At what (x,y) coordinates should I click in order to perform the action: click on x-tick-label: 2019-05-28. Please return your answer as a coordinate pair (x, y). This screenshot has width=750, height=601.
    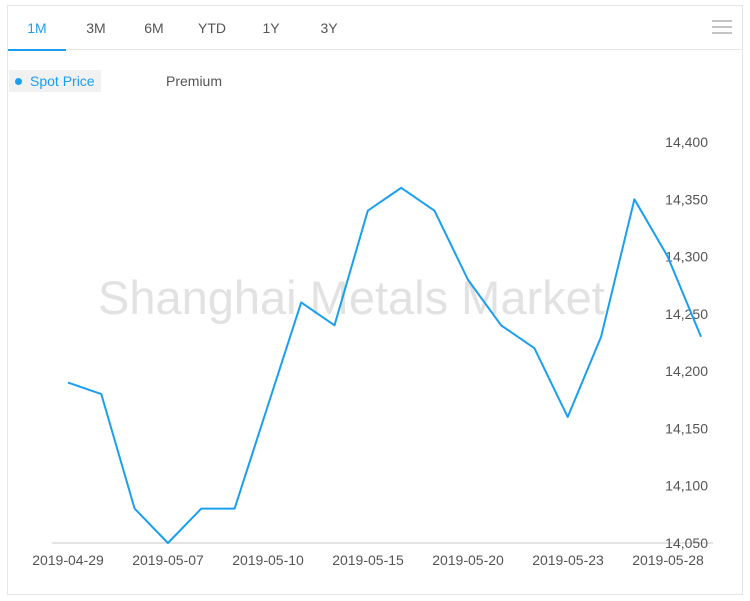
    Looking at the image, I should click on (668, 560).